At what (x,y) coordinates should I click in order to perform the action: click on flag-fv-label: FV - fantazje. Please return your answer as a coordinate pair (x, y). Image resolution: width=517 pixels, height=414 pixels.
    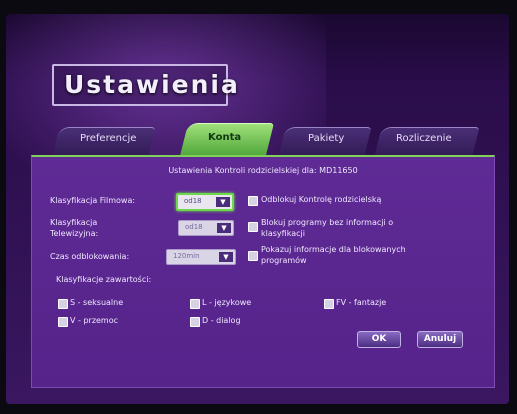
    Looking at the image, I should click on (361, 302).